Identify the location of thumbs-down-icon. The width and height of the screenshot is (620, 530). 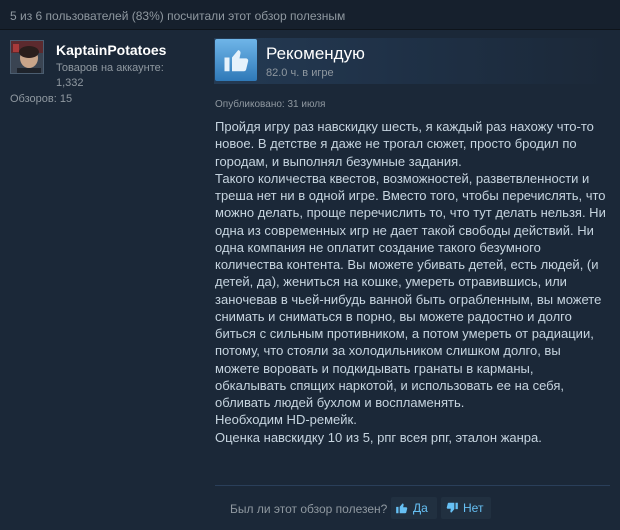
(452, 508).